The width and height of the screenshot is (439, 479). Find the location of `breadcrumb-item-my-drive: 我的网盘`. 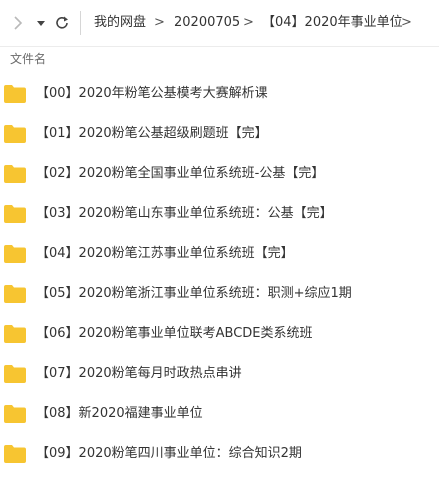

breadcrumb-item-my-drive: 我的网盘 is located at coordinates (120, 23).